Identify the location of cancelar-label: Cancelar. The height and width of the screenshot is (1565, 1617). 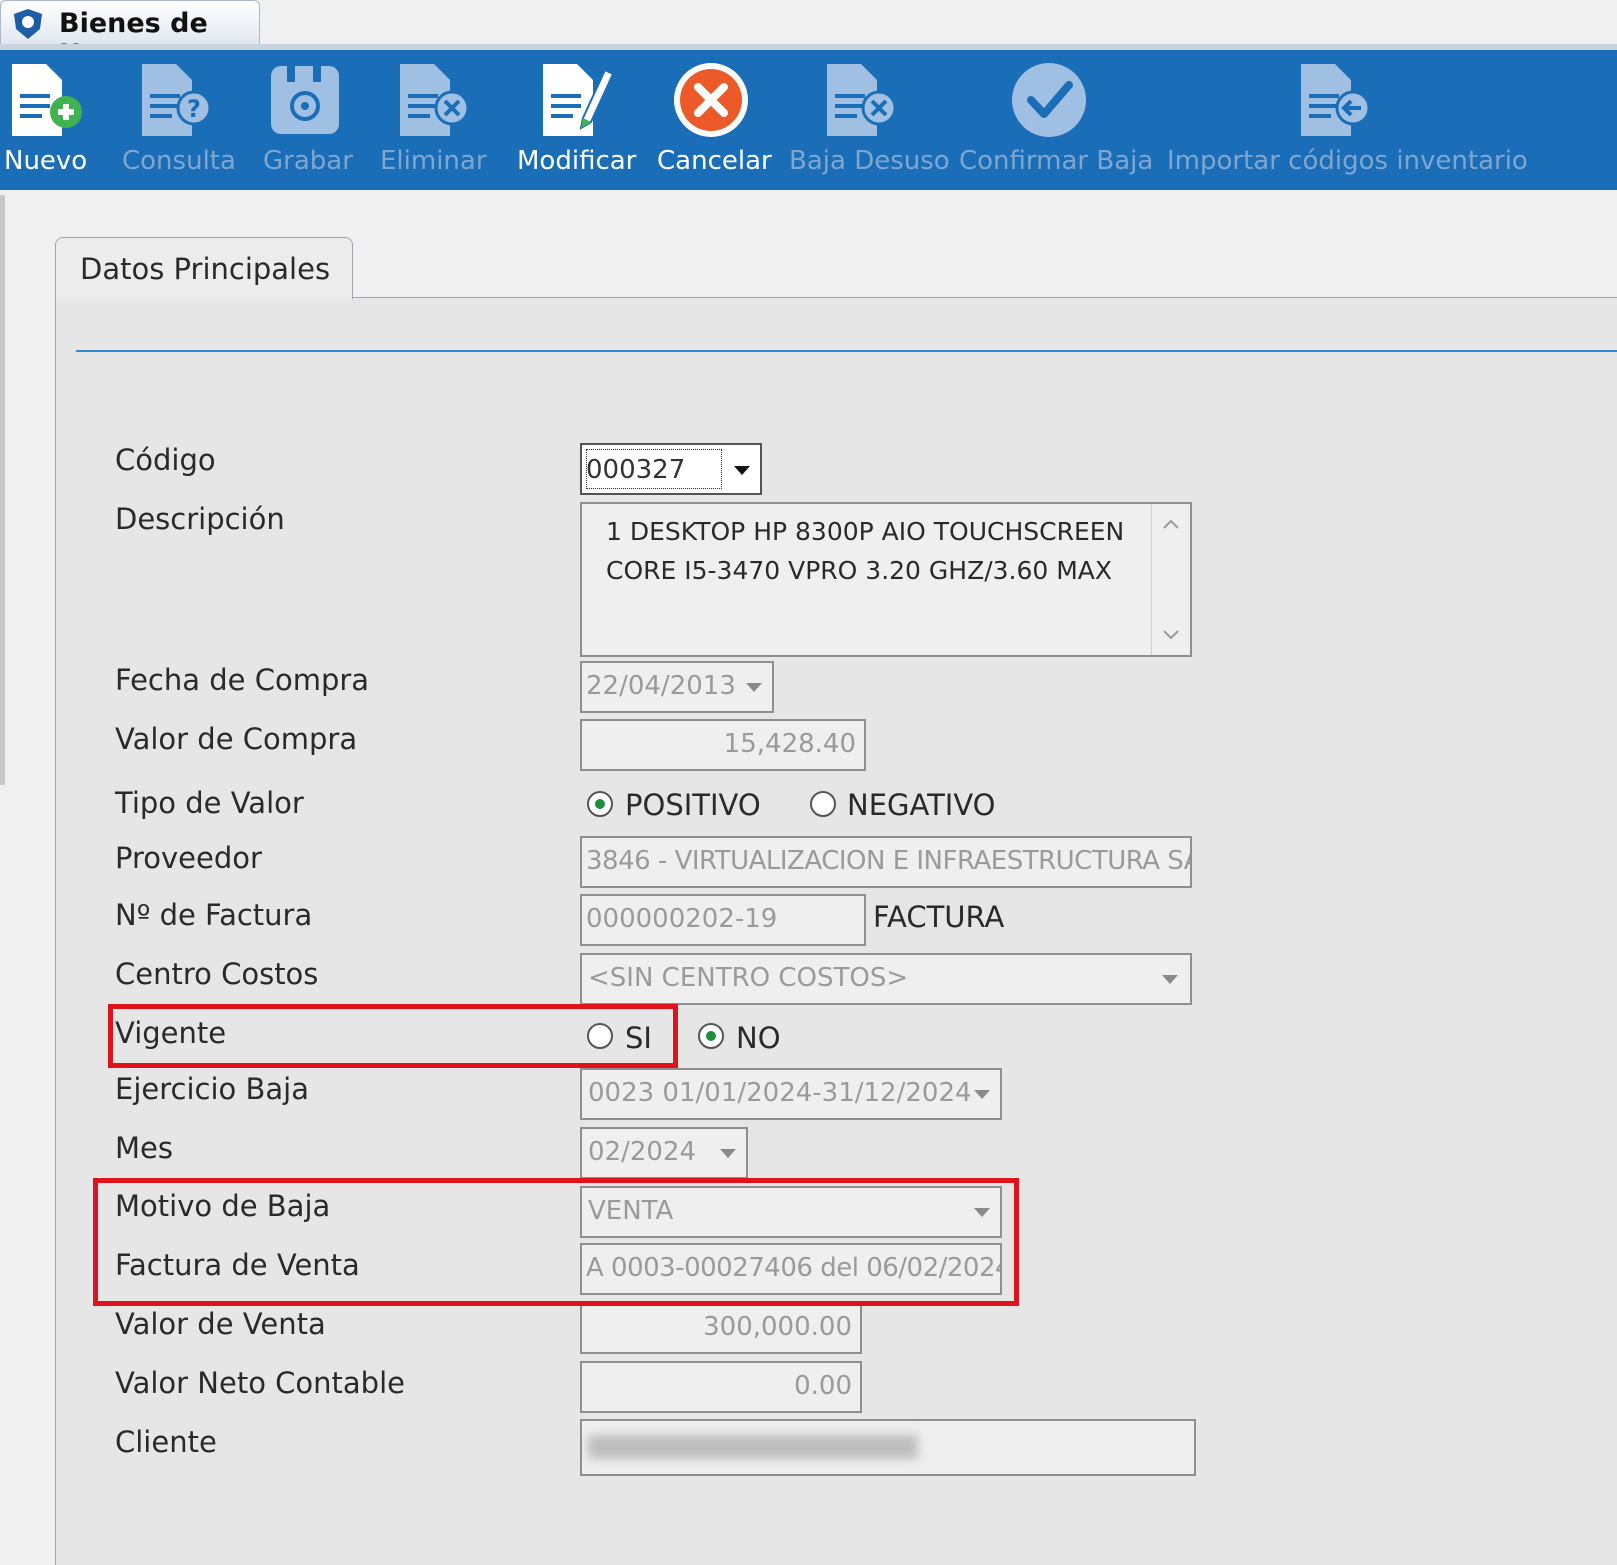
(714, 161).